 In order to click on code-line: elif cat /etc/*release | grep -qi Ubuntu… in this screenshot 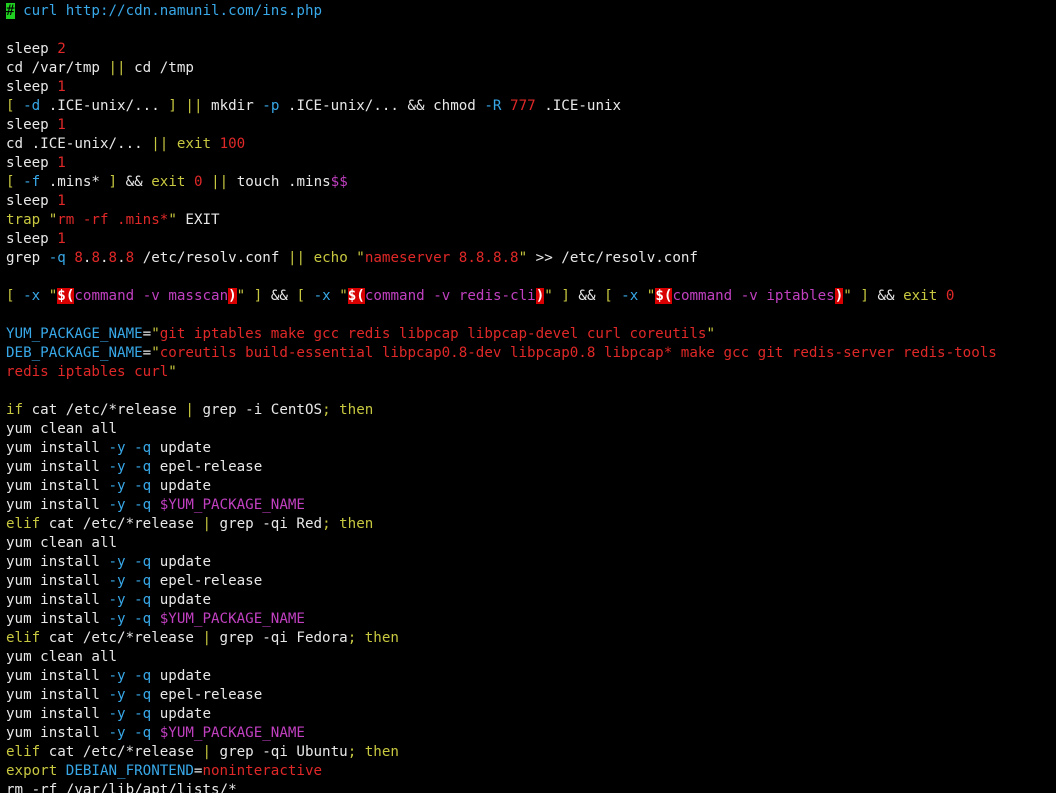, I will do `click(531, 752)`.